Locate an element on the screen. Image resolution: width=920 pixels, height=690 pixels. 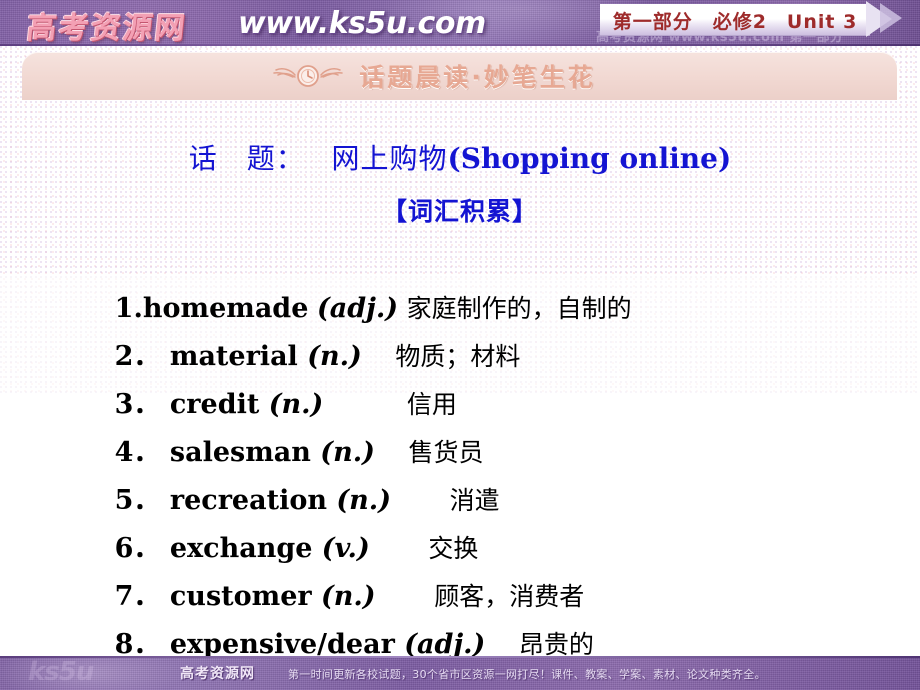
item-word: credit is located at coordinates (214, 404).